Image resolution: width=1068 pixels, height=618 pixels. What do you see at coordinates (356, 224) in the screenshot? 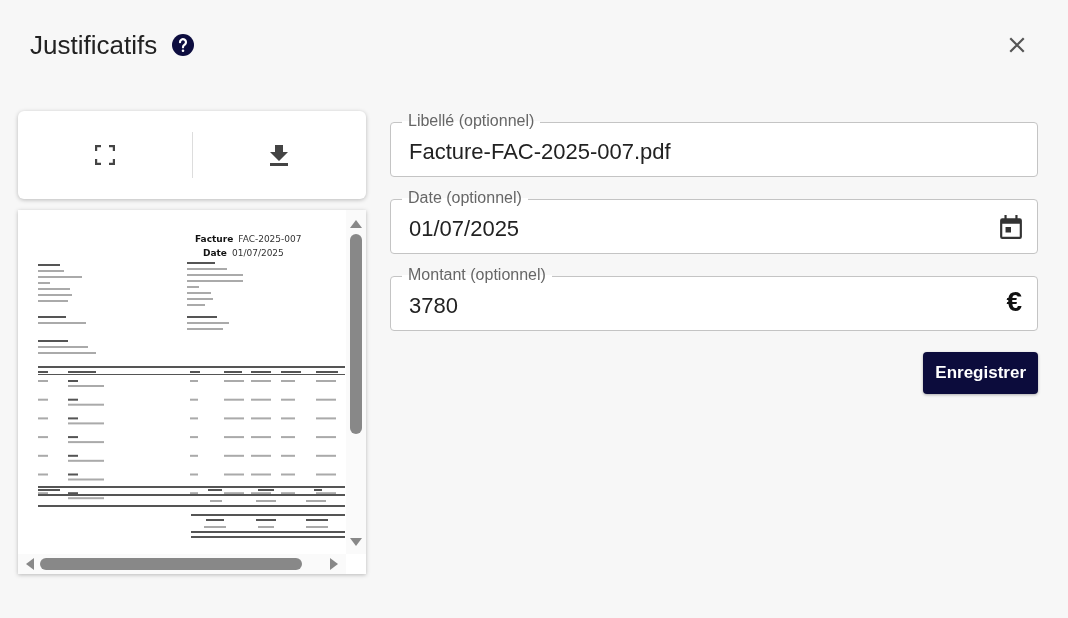
I see `scroll-up-icon` at bounding box center [356, 224].